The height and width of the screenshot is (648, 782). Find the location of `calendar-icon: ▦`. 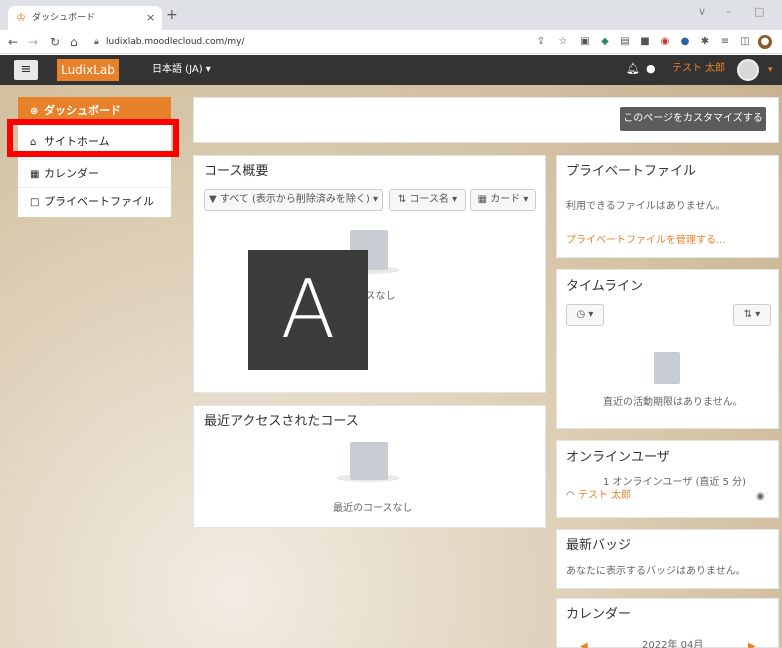

calendar-icon: ▦ is located at coordinates (35, 174).